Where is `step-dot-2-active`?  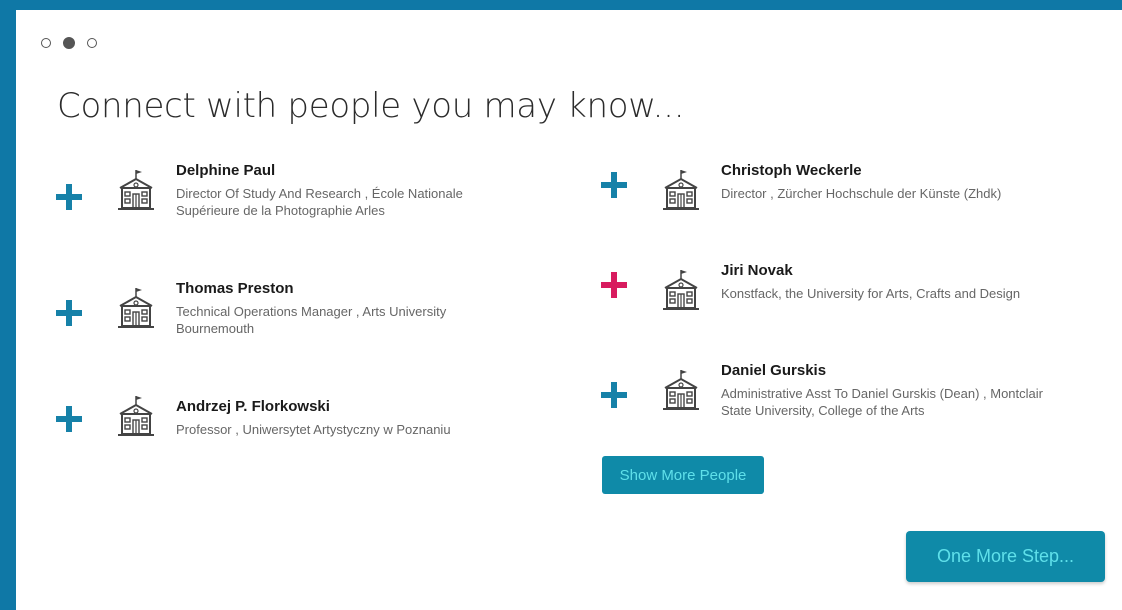 step-dot-2-active is located at coordinates (69, 43).